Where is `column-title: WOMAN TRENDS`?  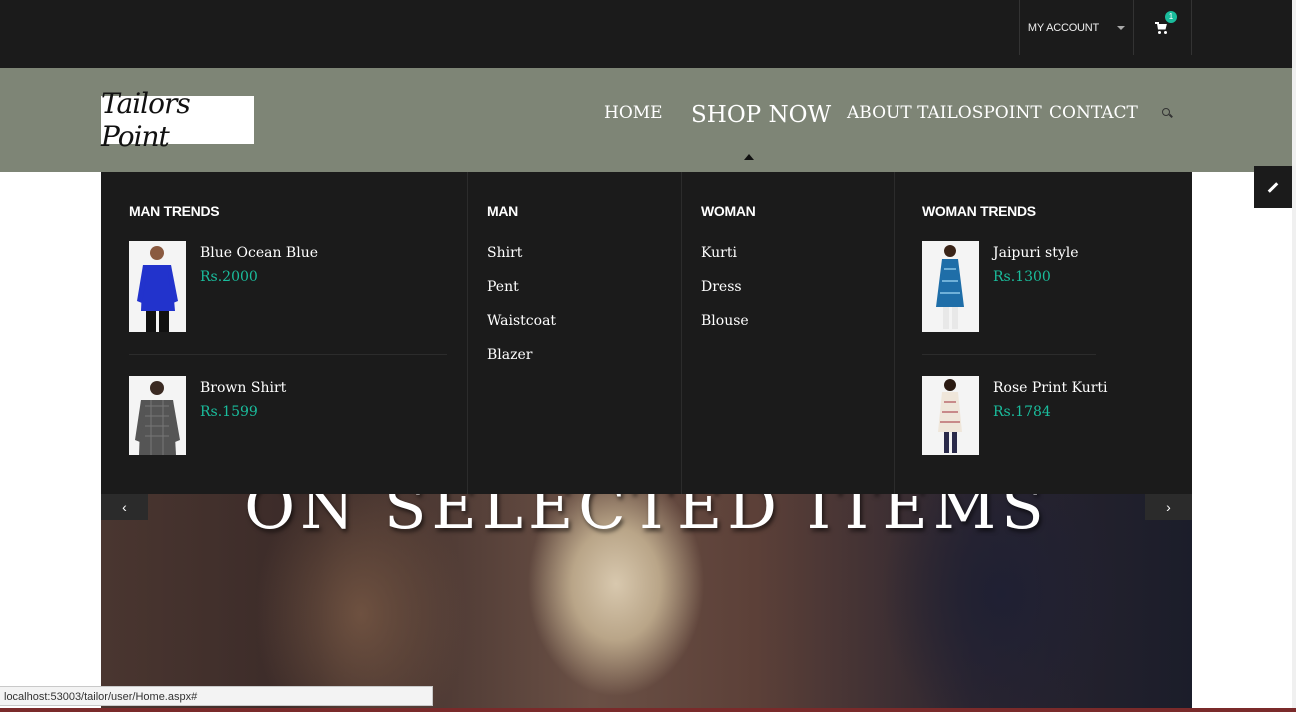
column-title: WOMAN TRENDS is located at coordinates (979, 211).